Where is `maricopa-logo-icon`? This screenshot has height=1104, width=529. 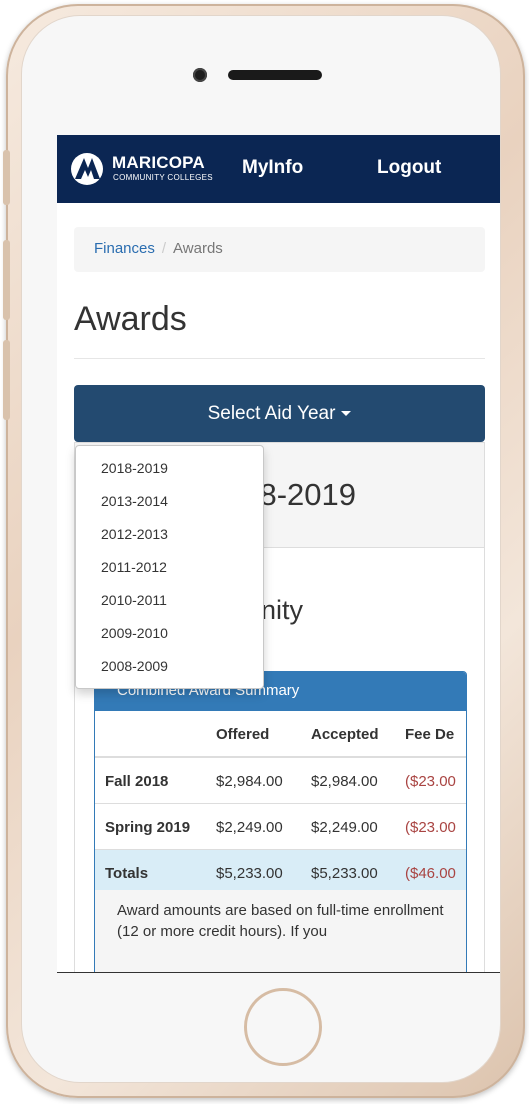
maricopa-logo-icon is located at coordinates (87, 169).